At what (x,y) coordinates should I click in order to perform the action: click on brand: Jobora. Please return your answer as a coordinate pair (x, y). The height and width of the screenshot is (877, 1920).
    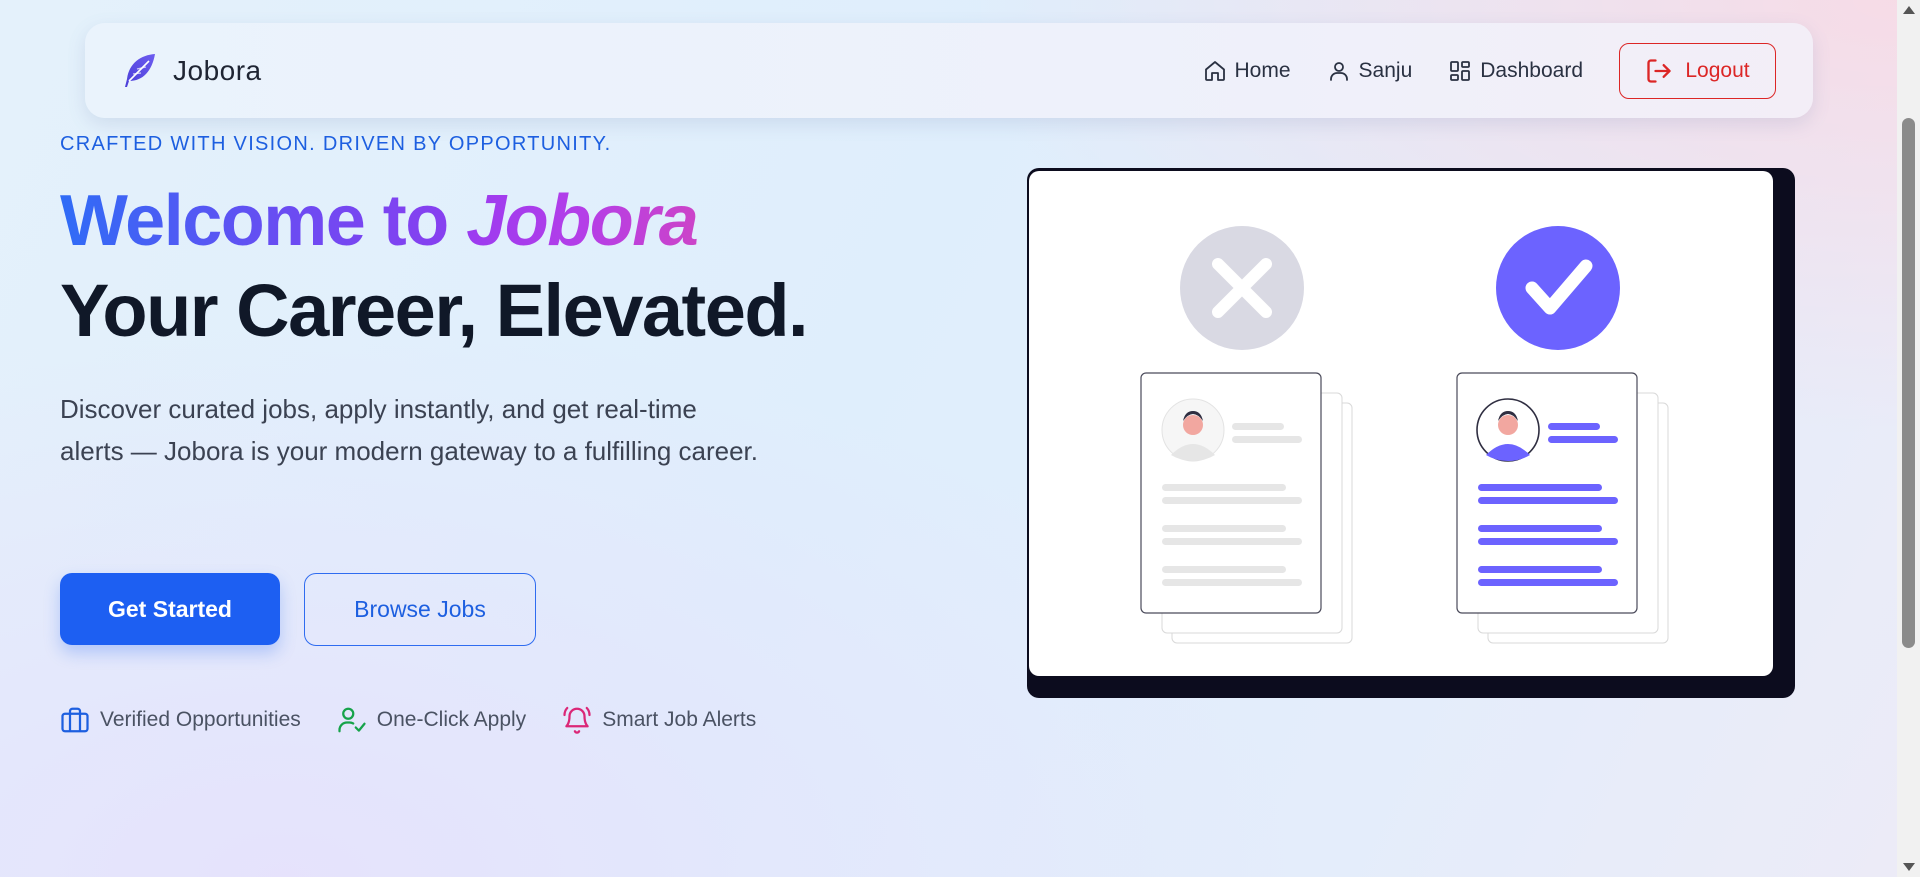
    Looking at the image, I should click on (190, 71).